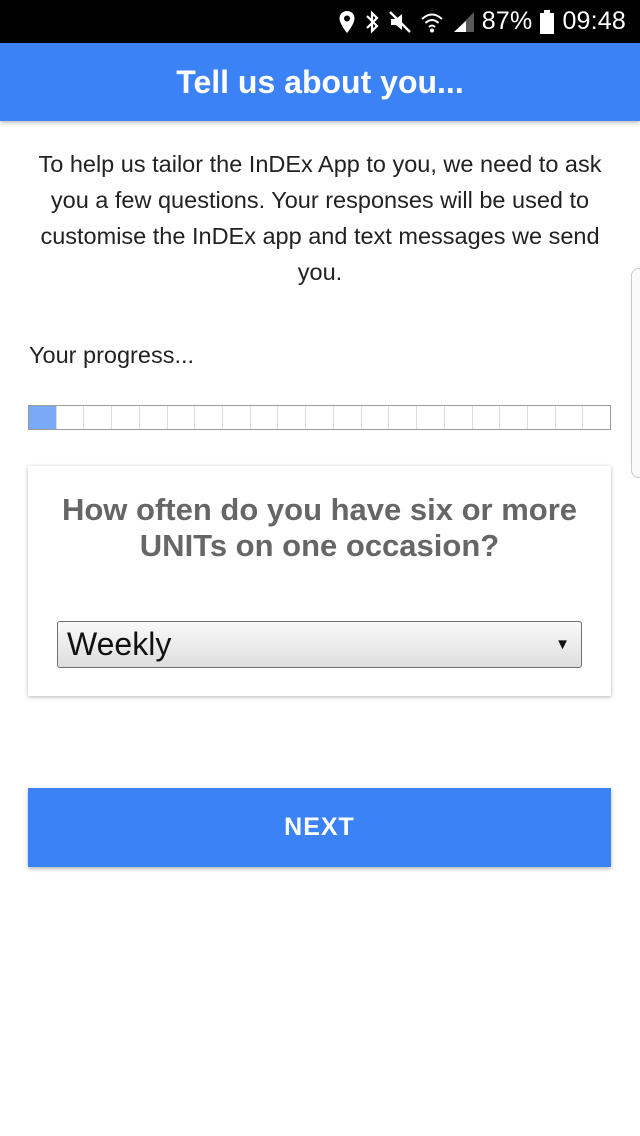 The width and height of the screenshot is (640, 1136). Describe the element at coordinates (562, 644) in the screenshot. I see `dropdown-arrow-icon: ▼` at that location.